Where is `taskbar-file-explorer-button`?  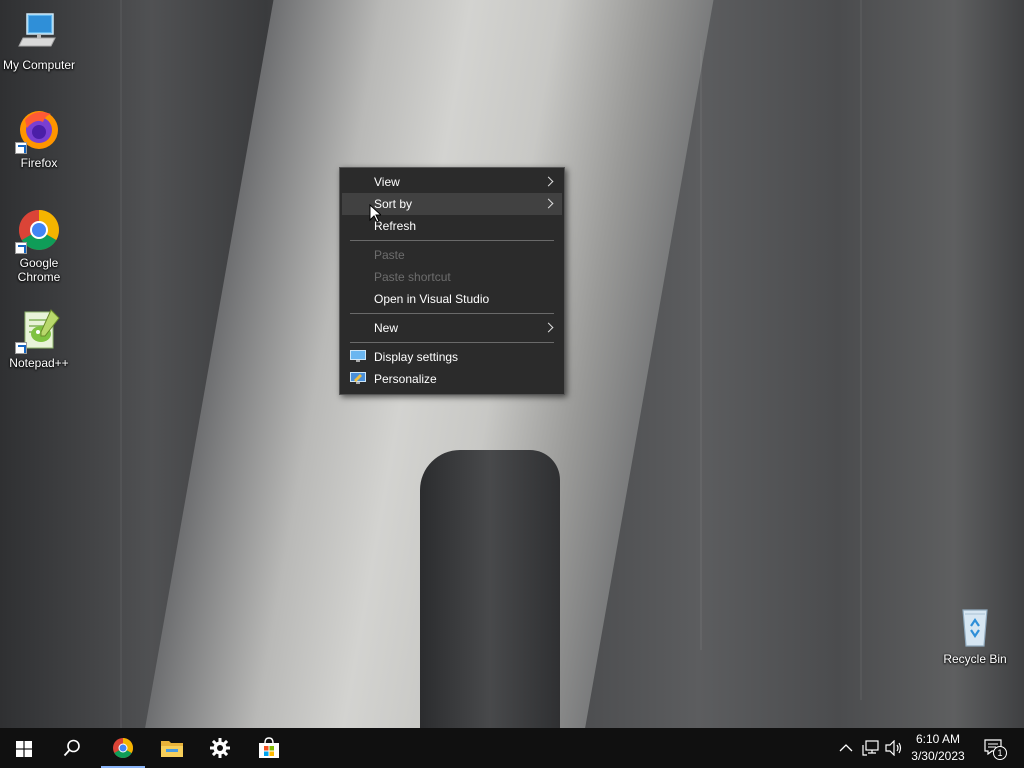
taskbar-file-explorer-button is located at coordinates (172, 748).